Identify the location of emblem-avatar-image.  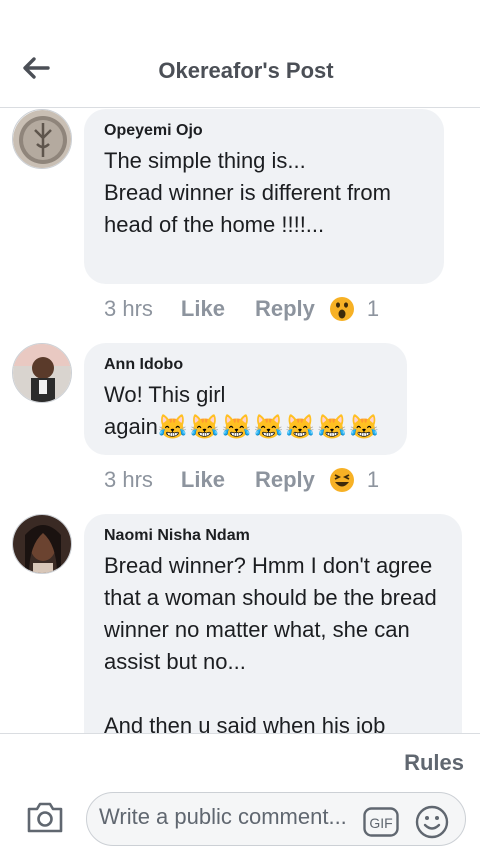
(42, 139).